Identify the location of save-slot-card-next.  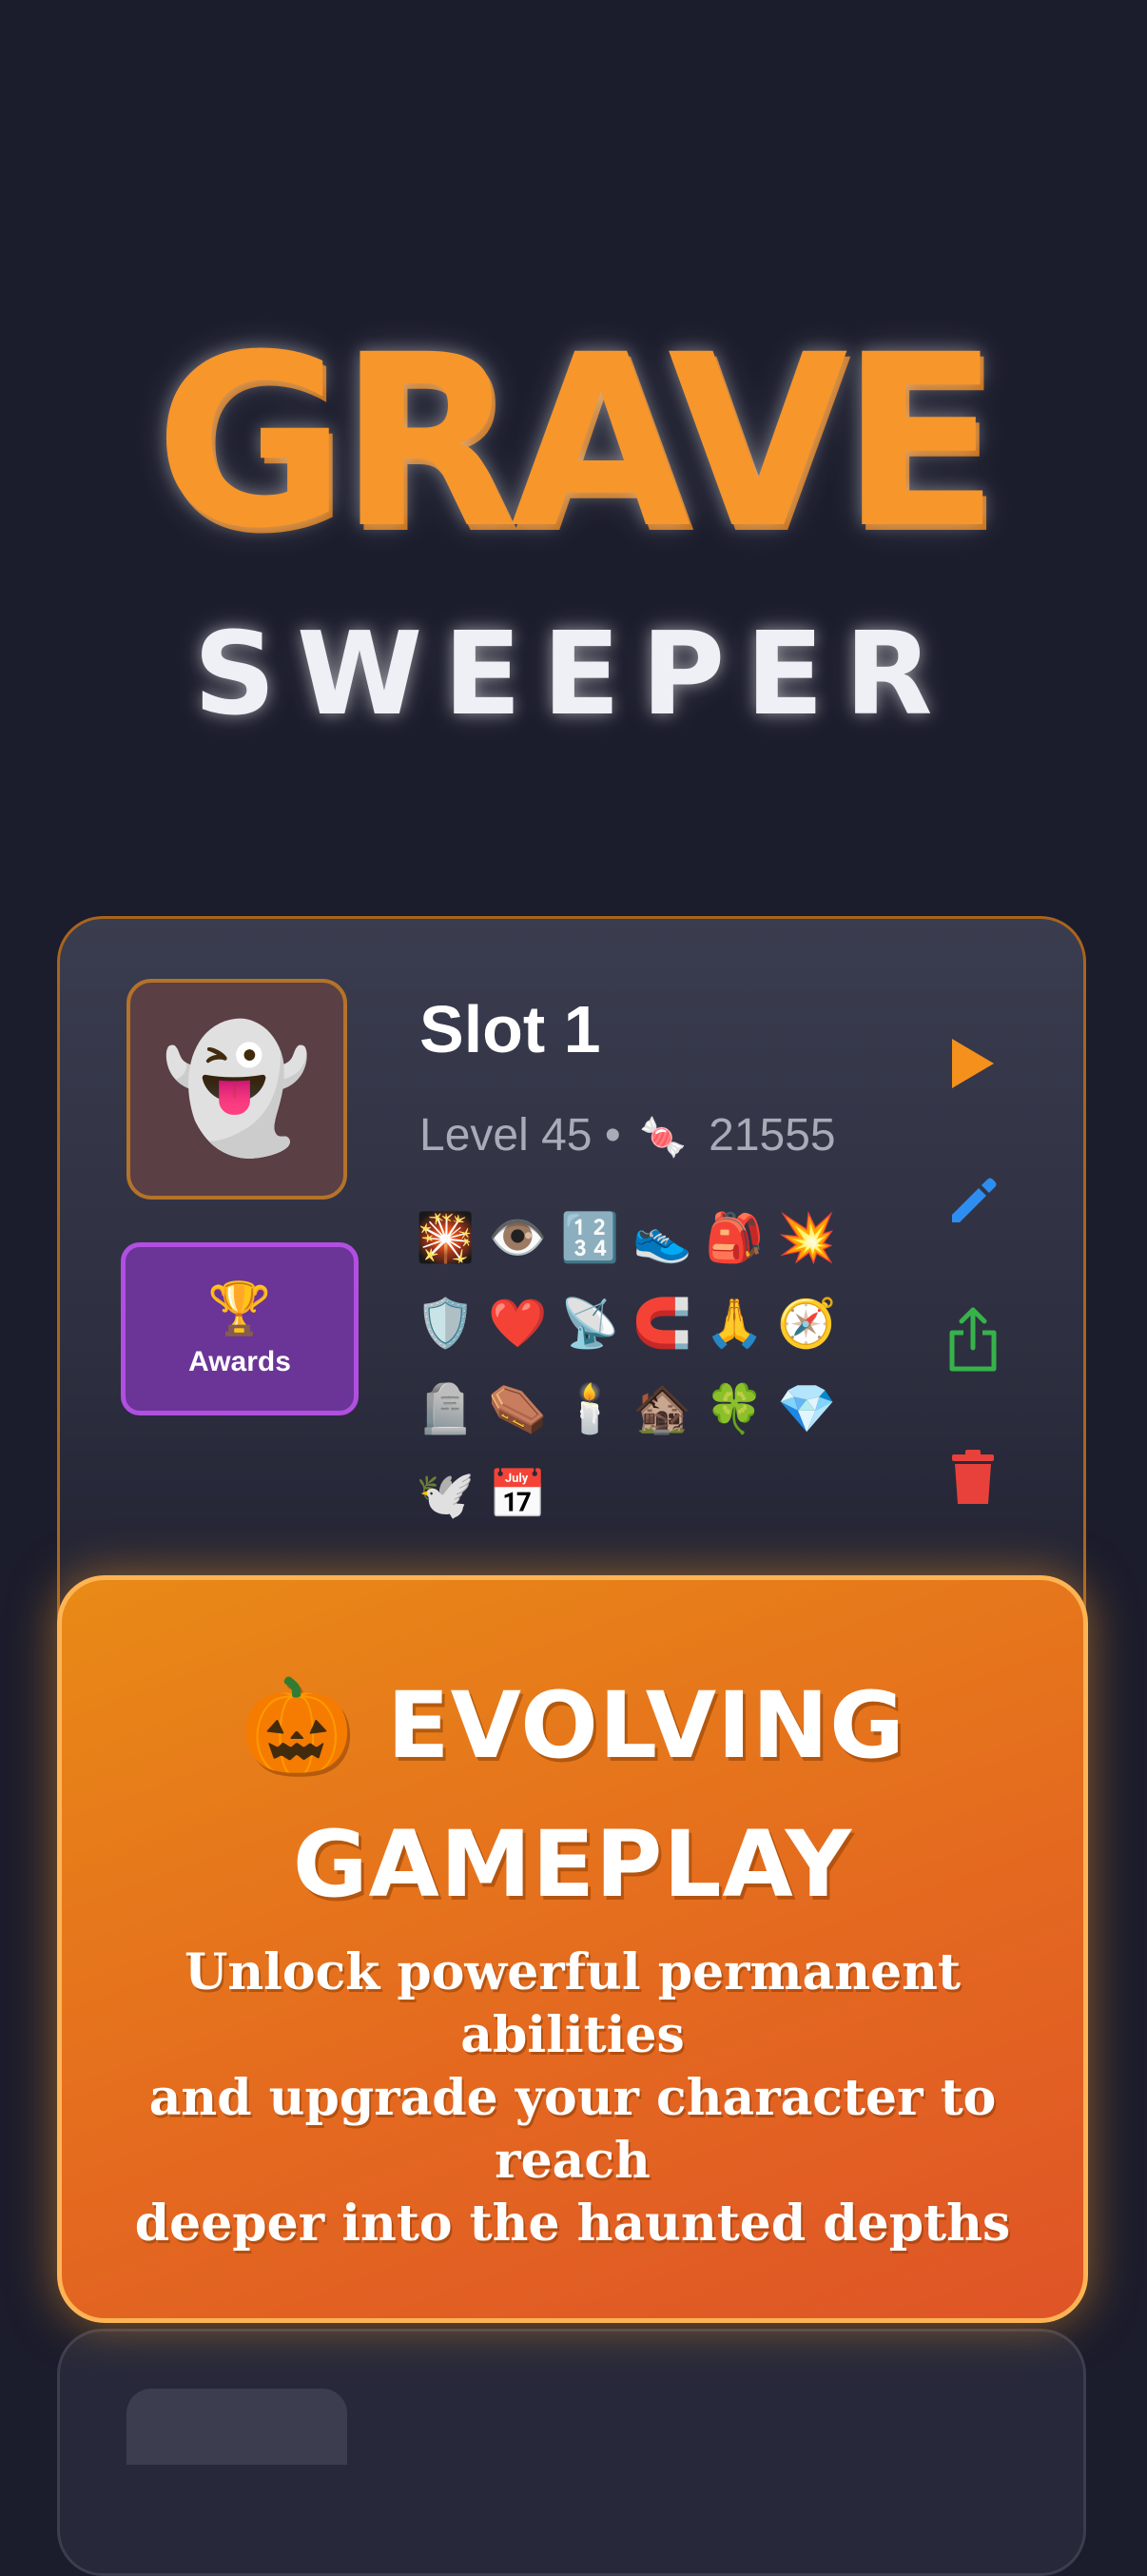
(571, 2452).